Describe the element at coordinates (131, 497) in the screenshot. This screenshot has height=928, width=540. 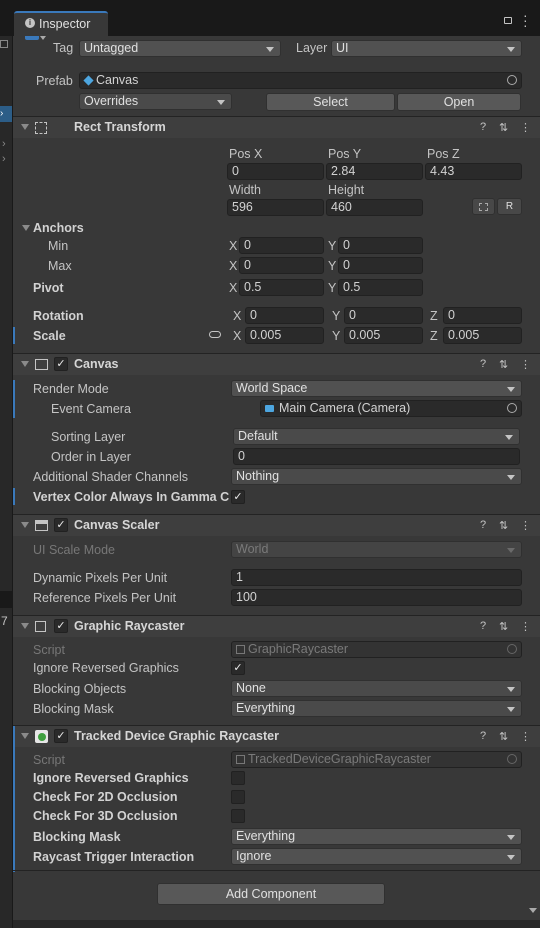
I see `vertex-color-label: Vertex Color Always In Gamma Co` at that location.